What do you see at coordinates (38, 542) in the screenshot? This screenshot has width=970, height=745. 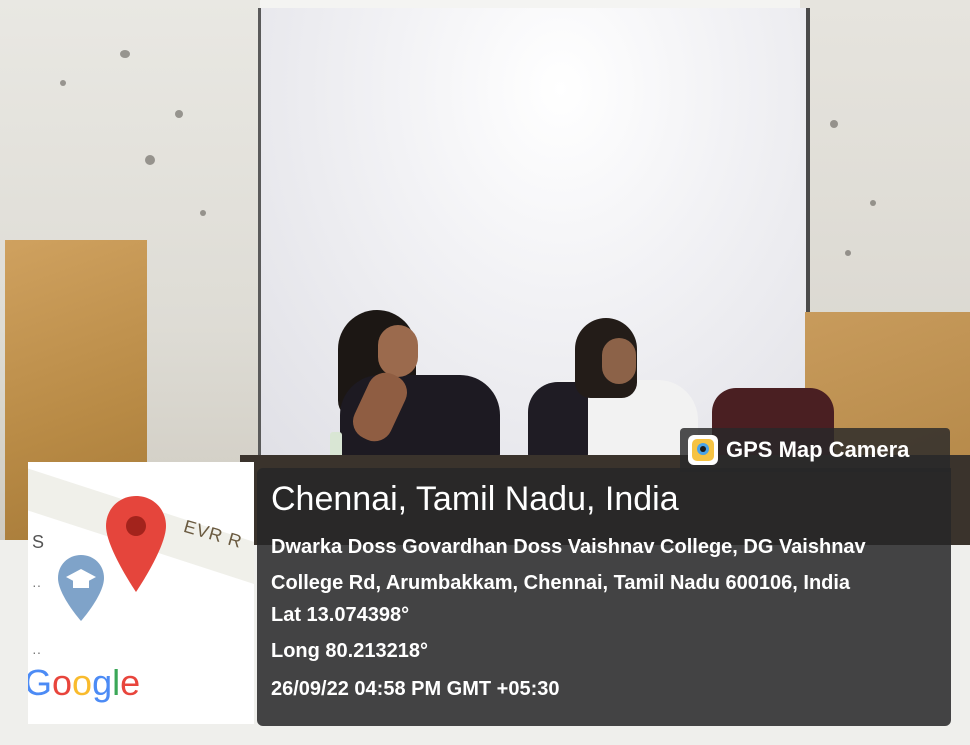 I see `map-edge-letter: S` at bounding box center [38, 542].